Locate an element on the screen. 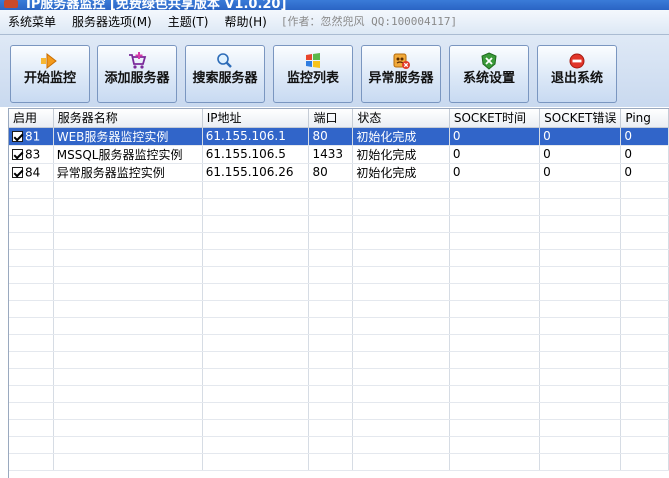 This screenshot has width=669, height=478. abnormal-server-button: 异常服务器 is located at coordinates (401, 74).